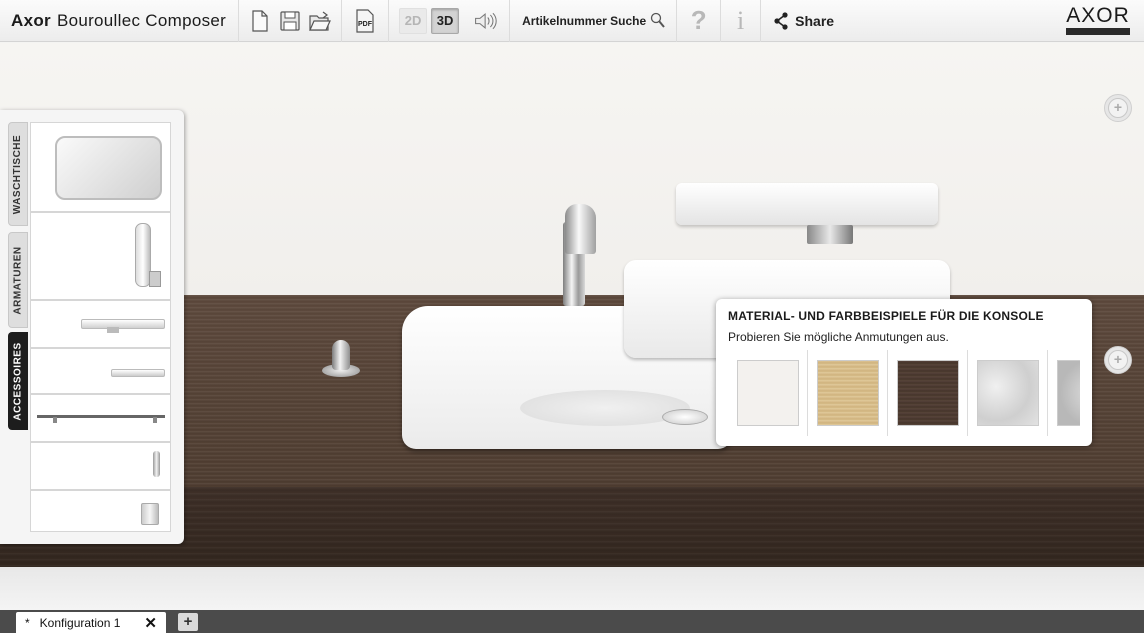  I want to click on new-document-icon, so click(260, 20).